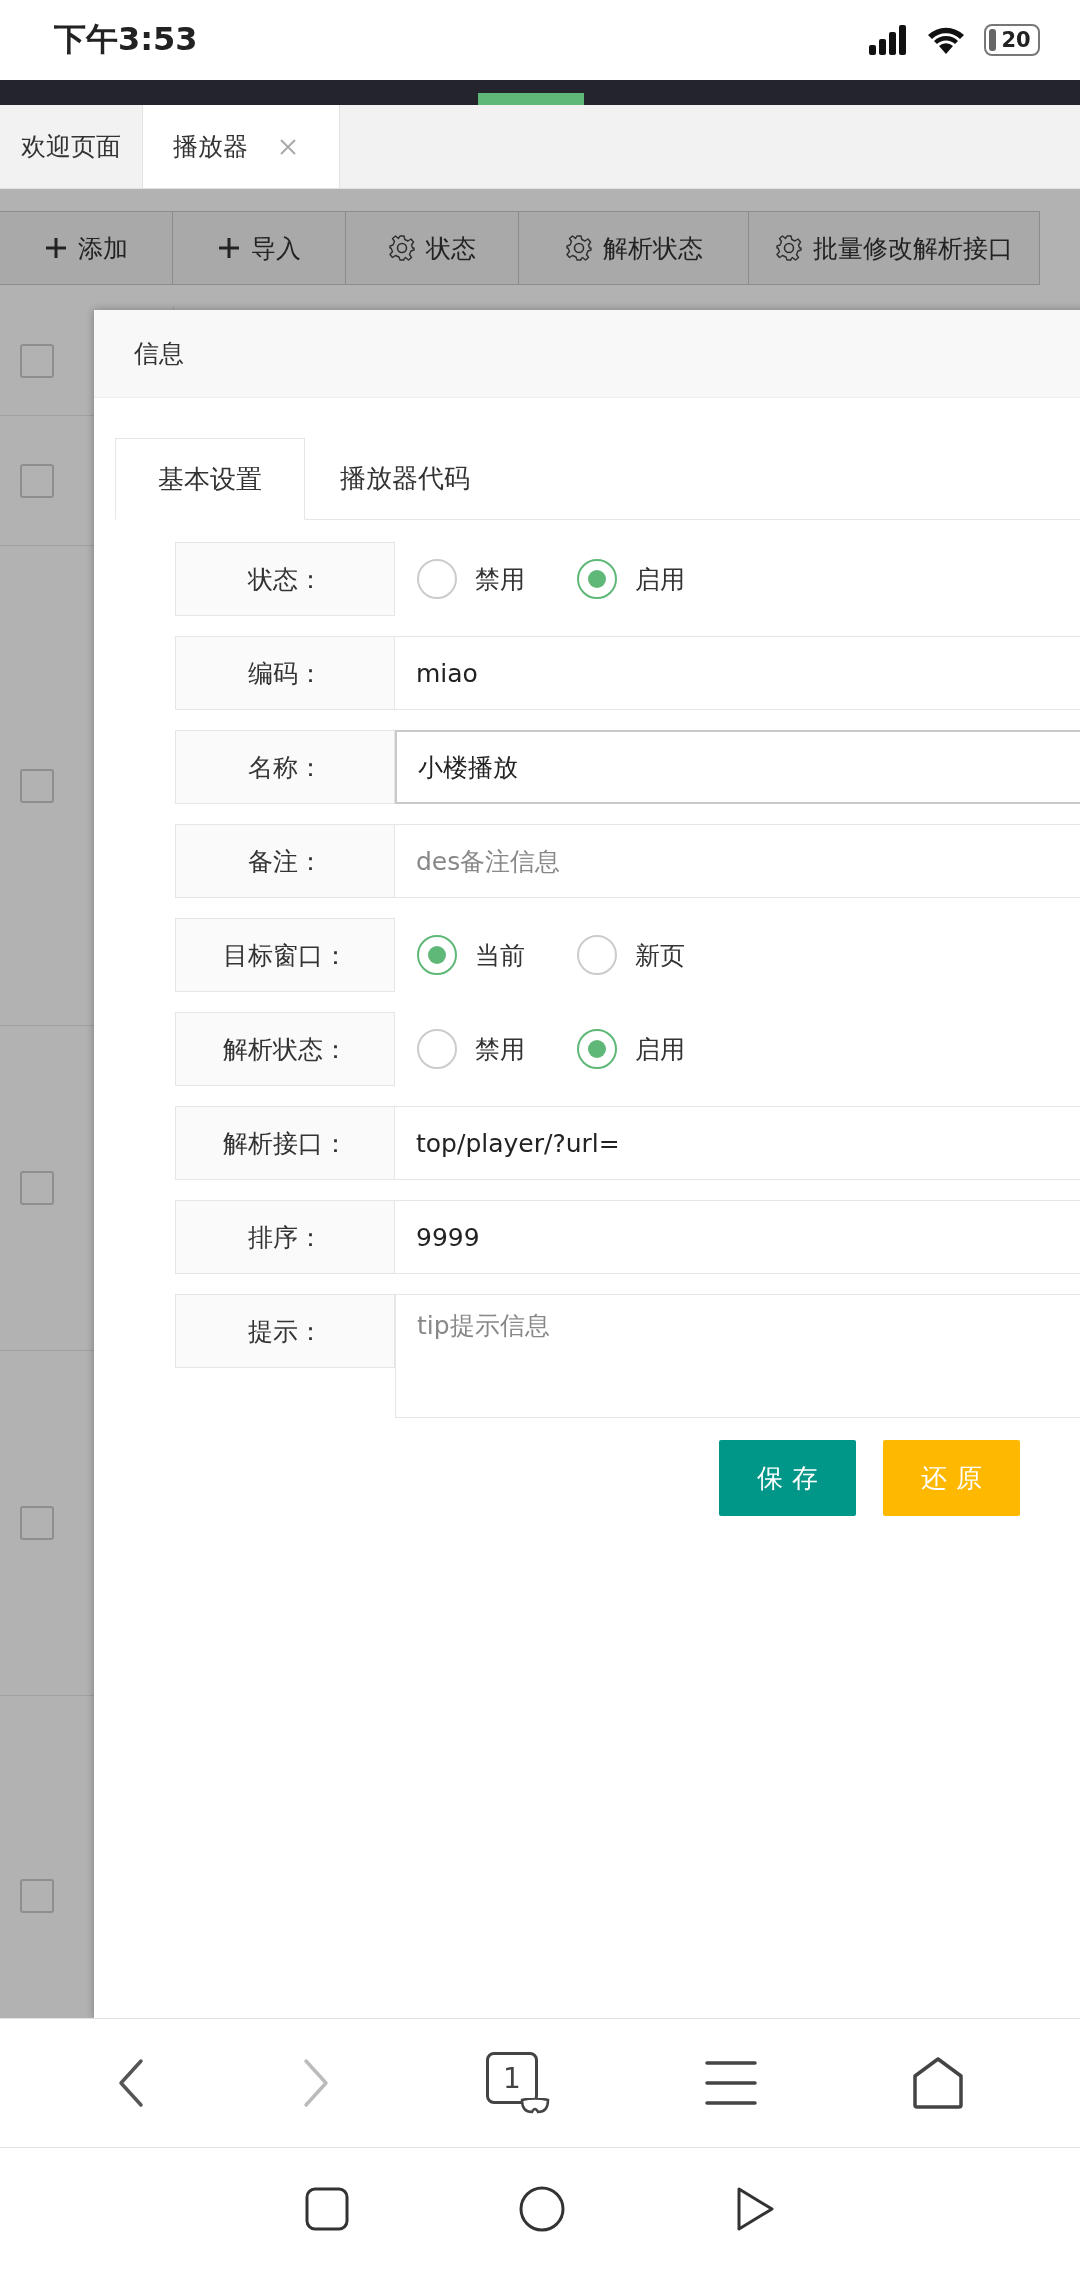 This screenshot has height=2280, width=1080. Describe the element at coordinates (737, 673) in the screenshot. I see `input-field: miao` at that location.